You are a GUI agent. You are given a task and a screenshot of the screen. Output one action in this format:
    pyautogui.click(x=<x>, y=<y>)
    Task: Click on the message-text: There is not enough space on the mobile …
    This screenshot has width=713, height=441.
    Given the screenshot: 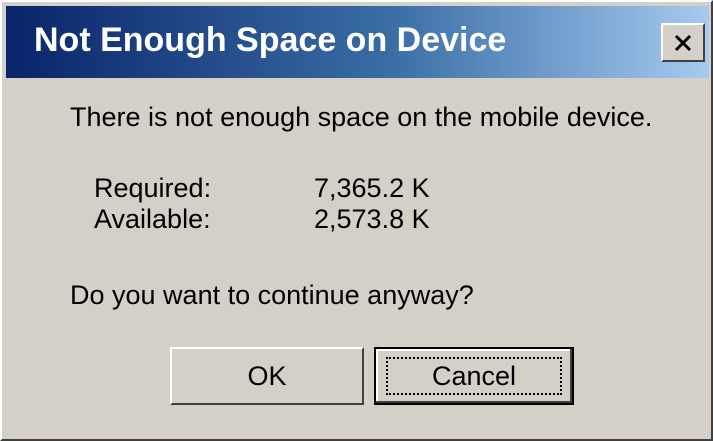 What is the action you would take?
    pyautogui.click(x=361, y=117)
    